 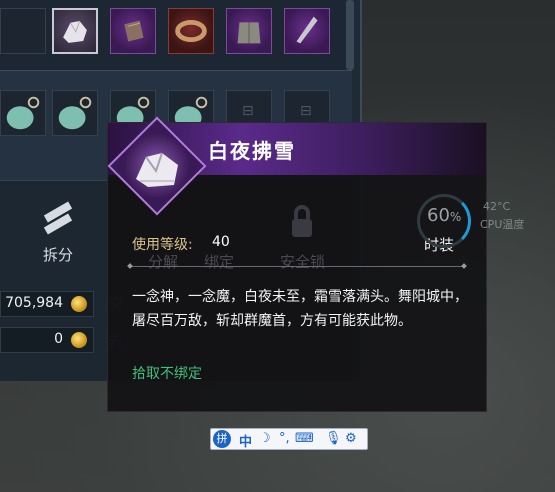 What do you see at coordinates (497, 206) in the screenshot?
I see `cpu-temp-value: 42°C` at bounding box center [497, 206].